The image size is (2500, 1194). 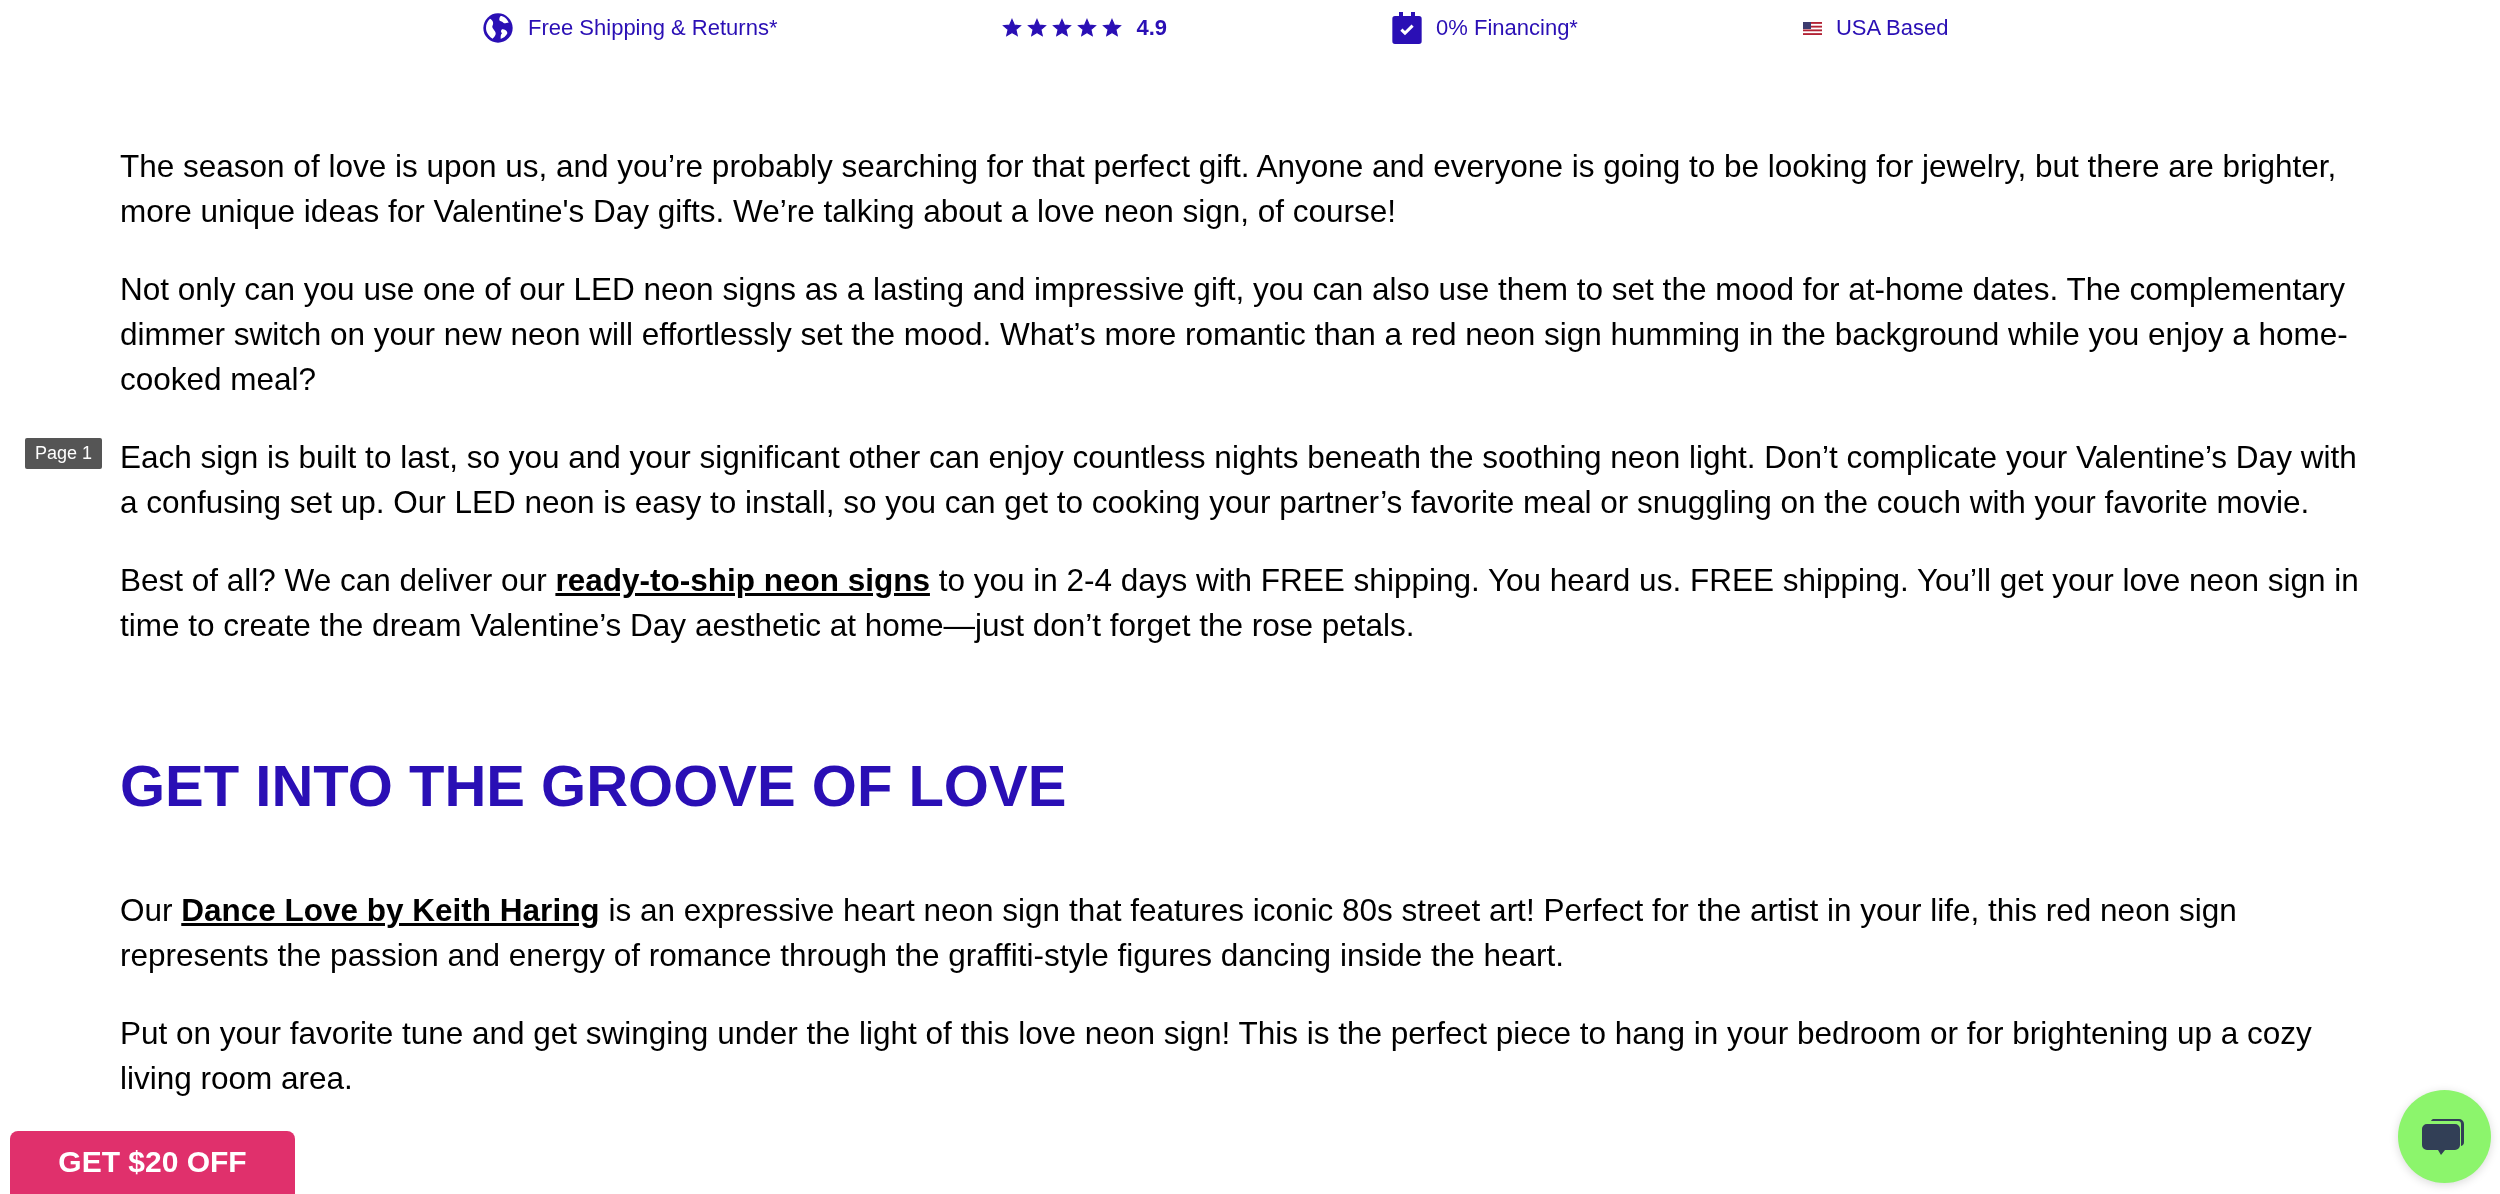 I want to click on globe-icon, so click(x=498, y=28).